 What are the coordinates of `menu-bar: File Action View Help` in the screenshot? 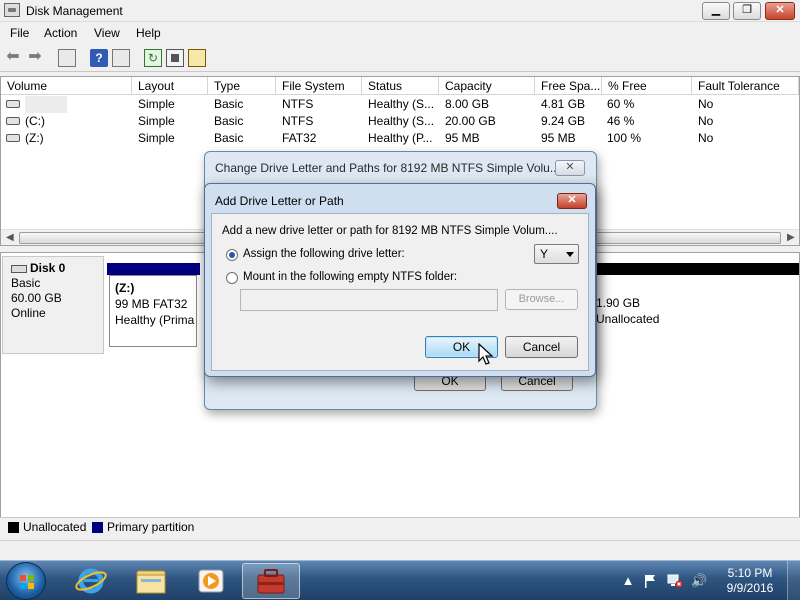 It's located at (400, 33).